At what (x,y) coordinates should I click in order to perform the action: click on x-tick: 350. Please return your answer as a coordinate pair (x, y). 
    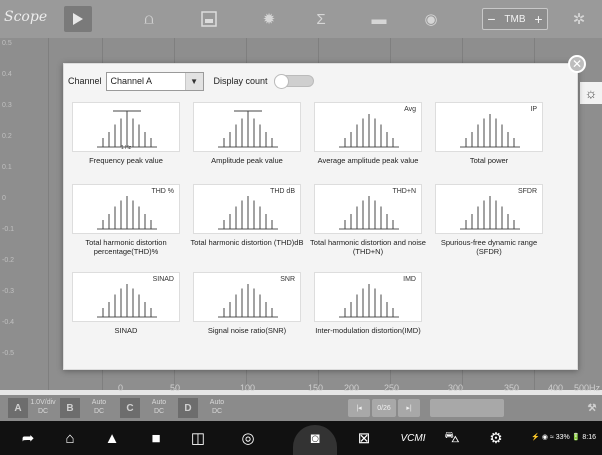
    Looking at the image, I should click on (512, 388).